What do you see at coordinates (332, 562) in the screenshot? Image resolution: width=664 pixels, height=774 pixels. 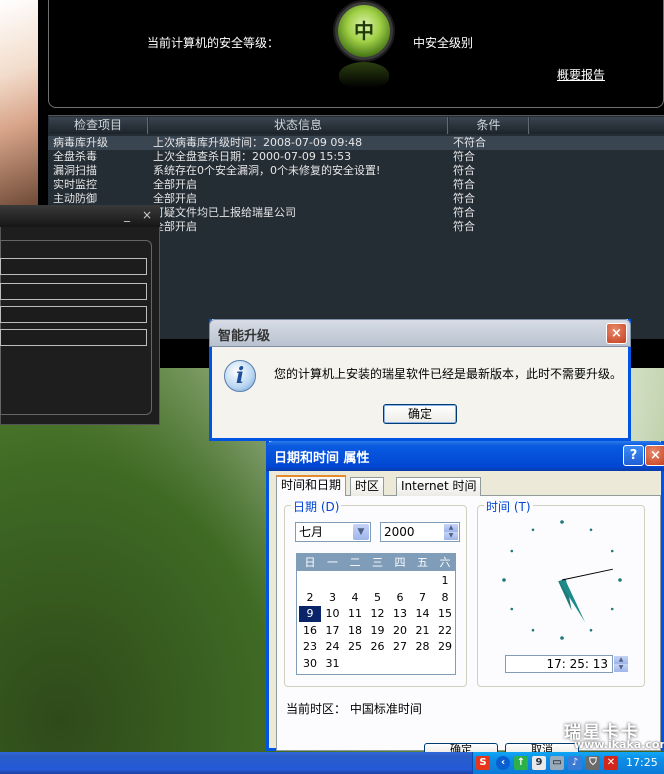 I see `weekday-header: 一` at bounding box center [332, 562].